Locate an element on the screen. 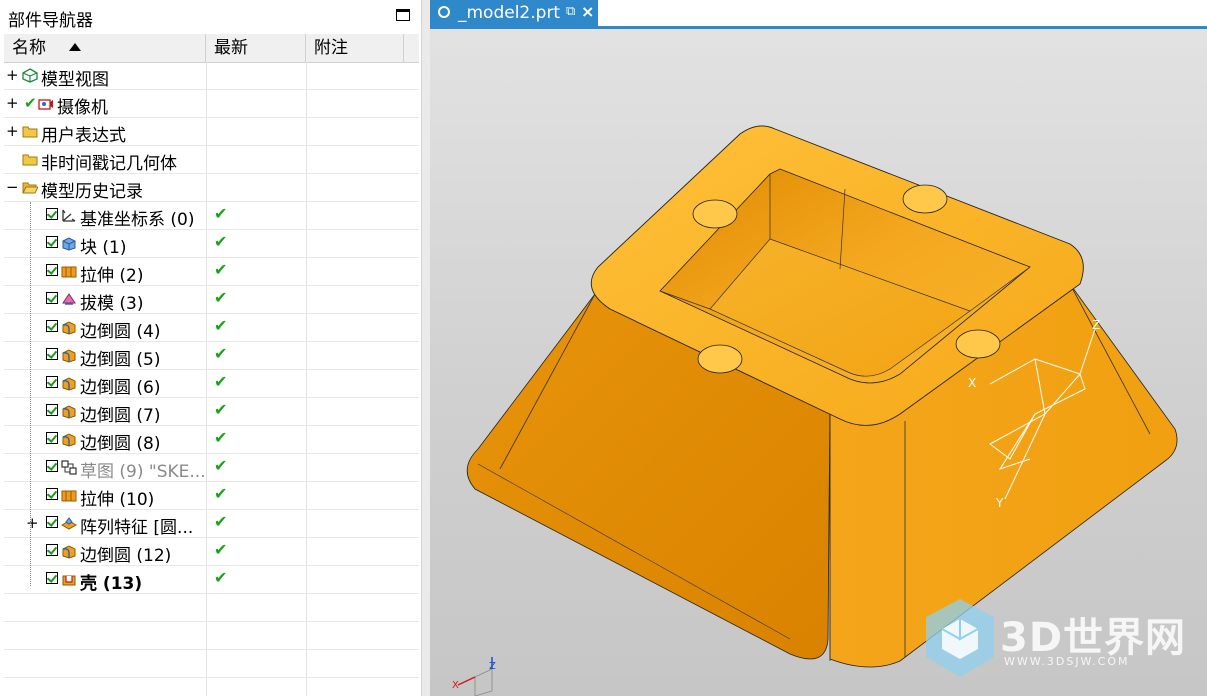 This screenshot has height=696, width=1207. tree-node-name-cell: 边倒圆 (4) is located at coordinates (105, 328).